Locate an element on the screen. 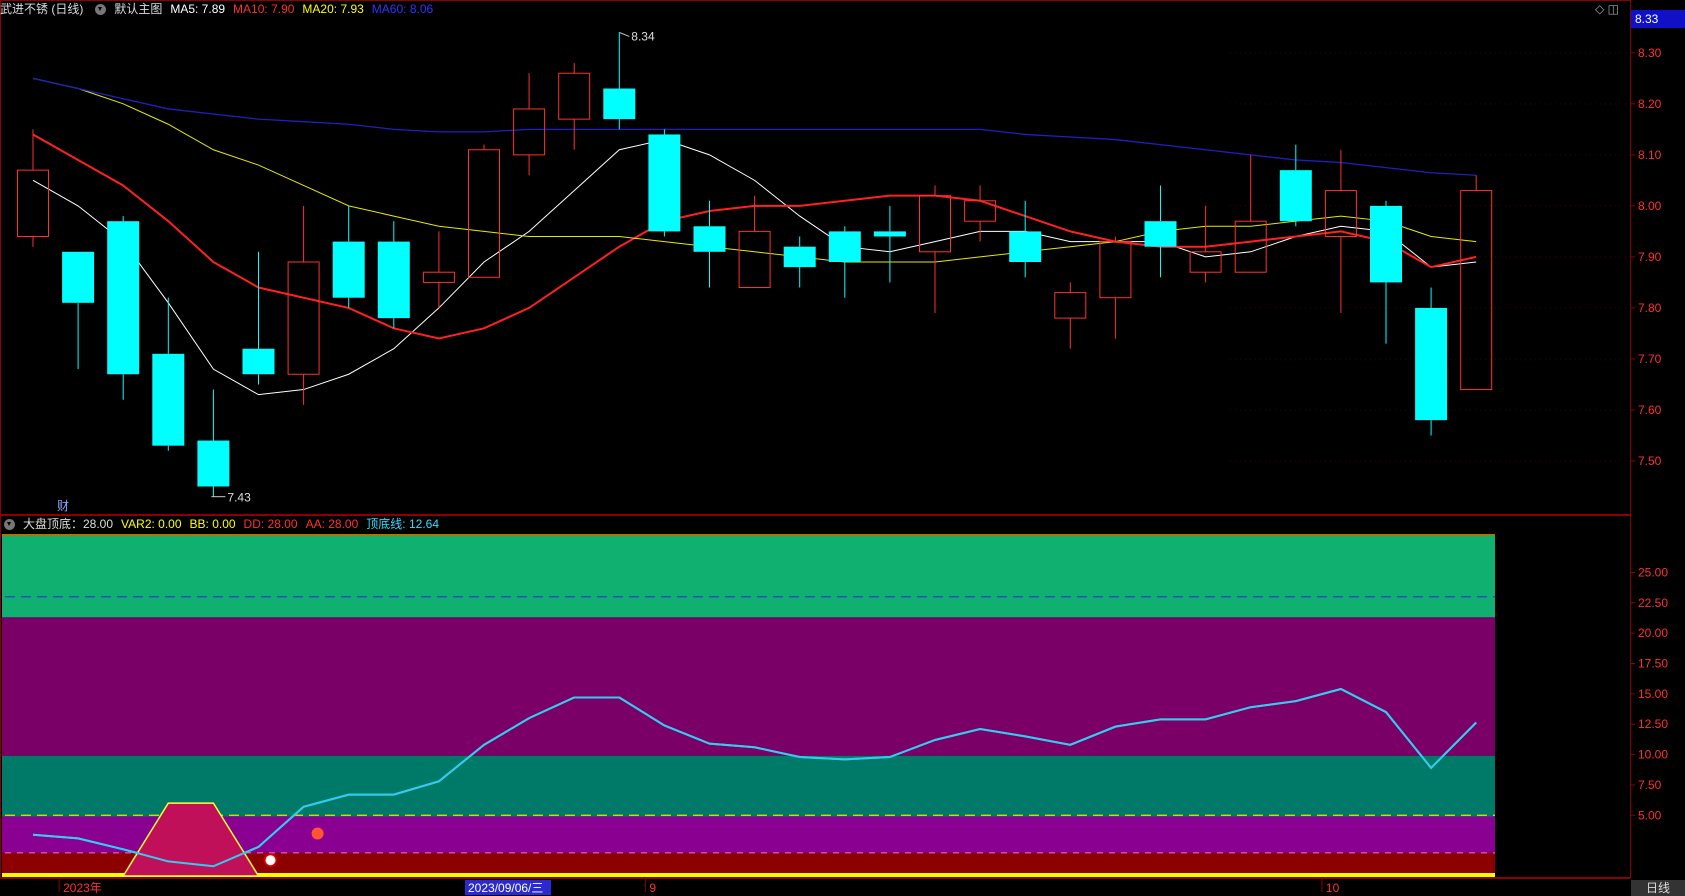 The width and height of the screenshot is (1685, 896). period-label: 日线 is located at coordinates (1658, 888).